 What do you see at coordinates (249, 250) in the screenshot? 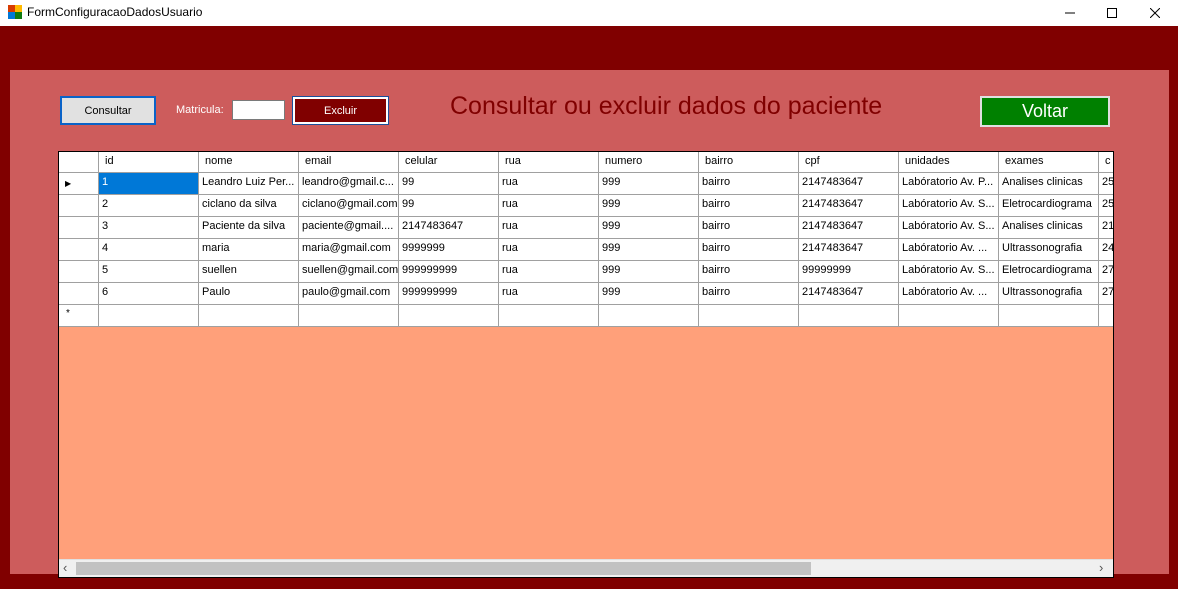
I see `grid-cell: maria` at bounding box center [249, 250].